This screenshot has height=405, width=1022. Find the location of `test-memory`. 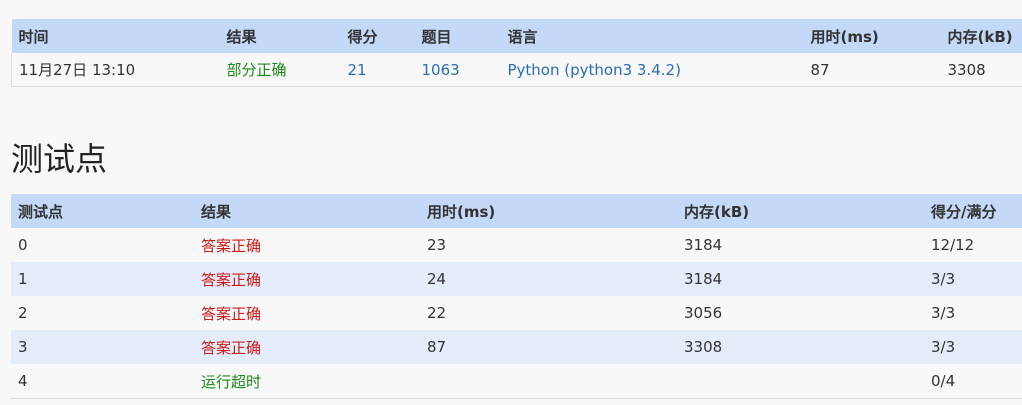

test-memory is located at coordinates (800, 381).